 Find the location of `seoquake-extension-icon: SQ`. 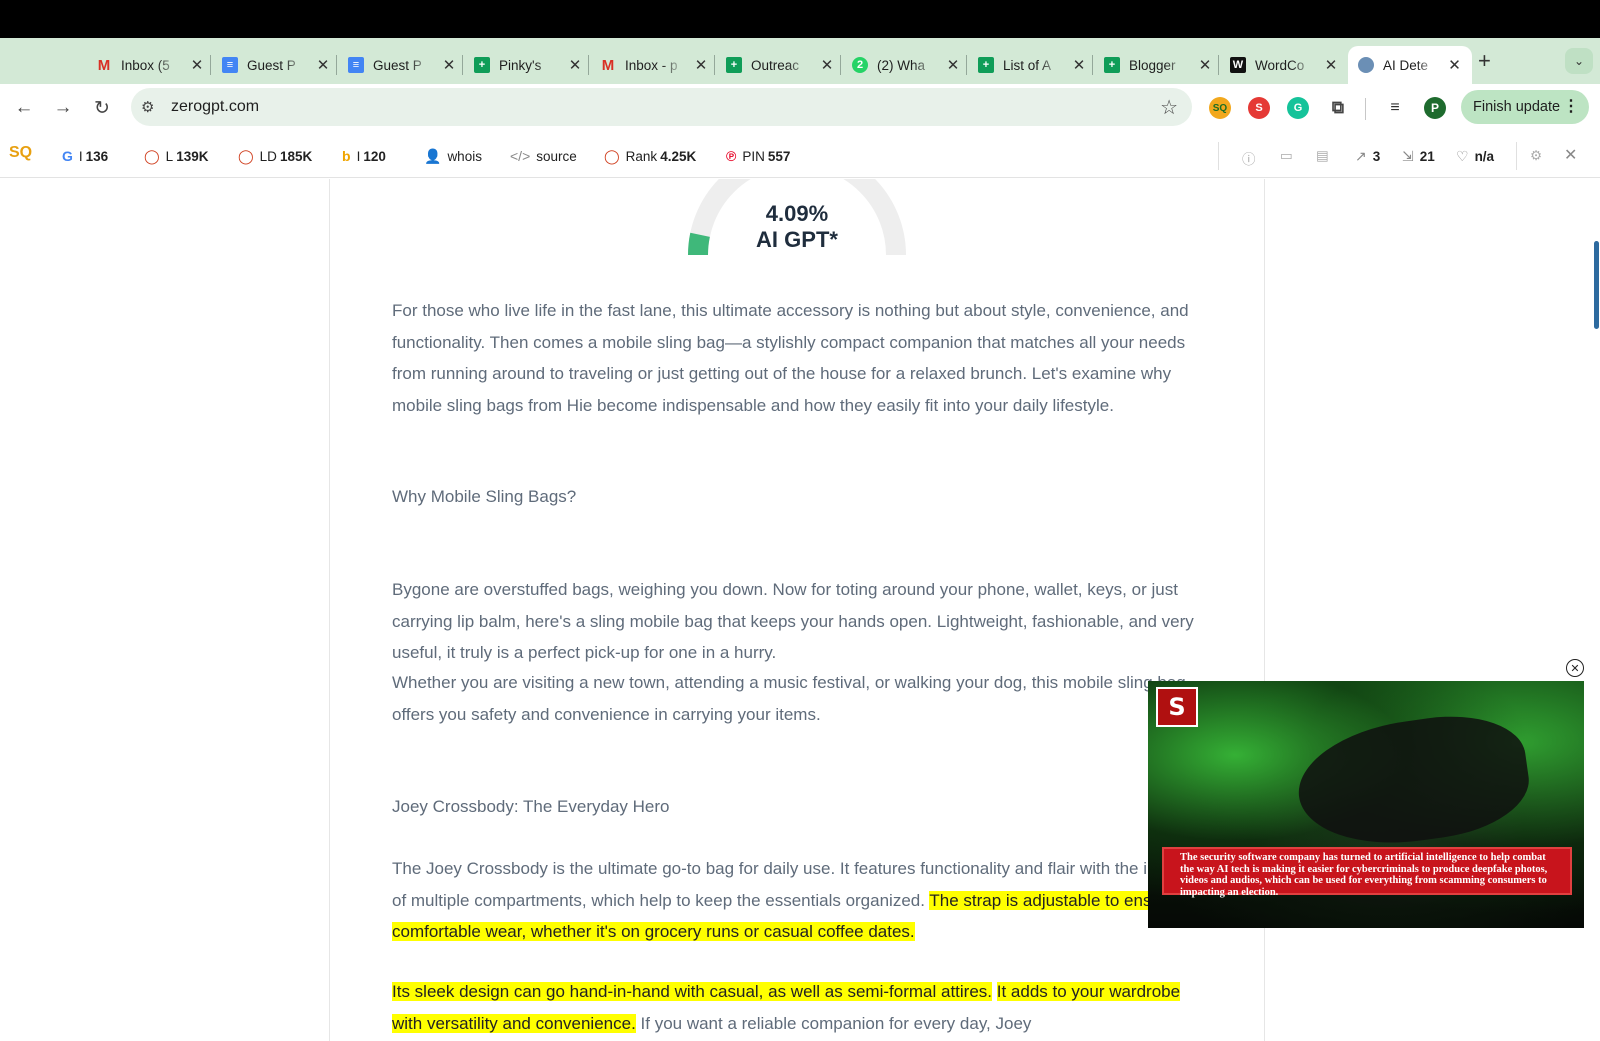

seoquake-extension-icon: SQ is located at coordinates (1220, 108).